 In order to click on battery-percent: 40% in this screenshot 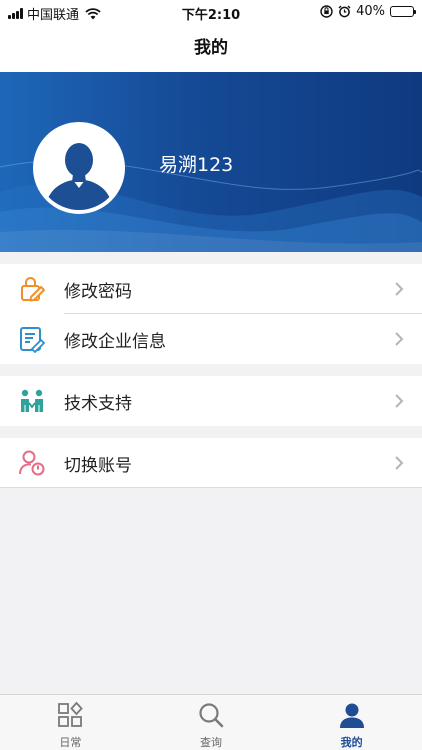, I will do `click(370, 11)`.